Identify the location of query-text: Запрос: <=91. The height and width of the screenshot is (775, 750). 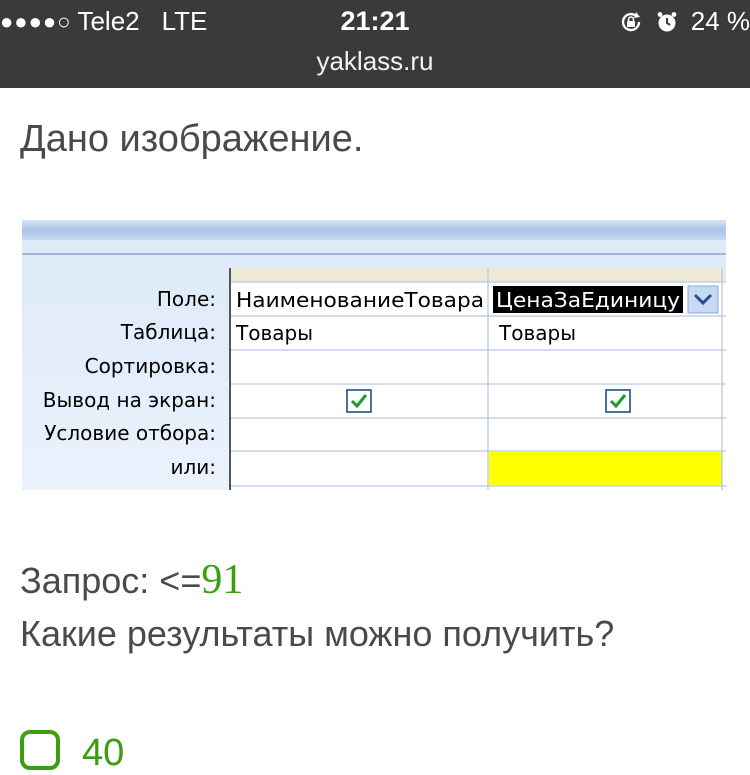
(131, 580).